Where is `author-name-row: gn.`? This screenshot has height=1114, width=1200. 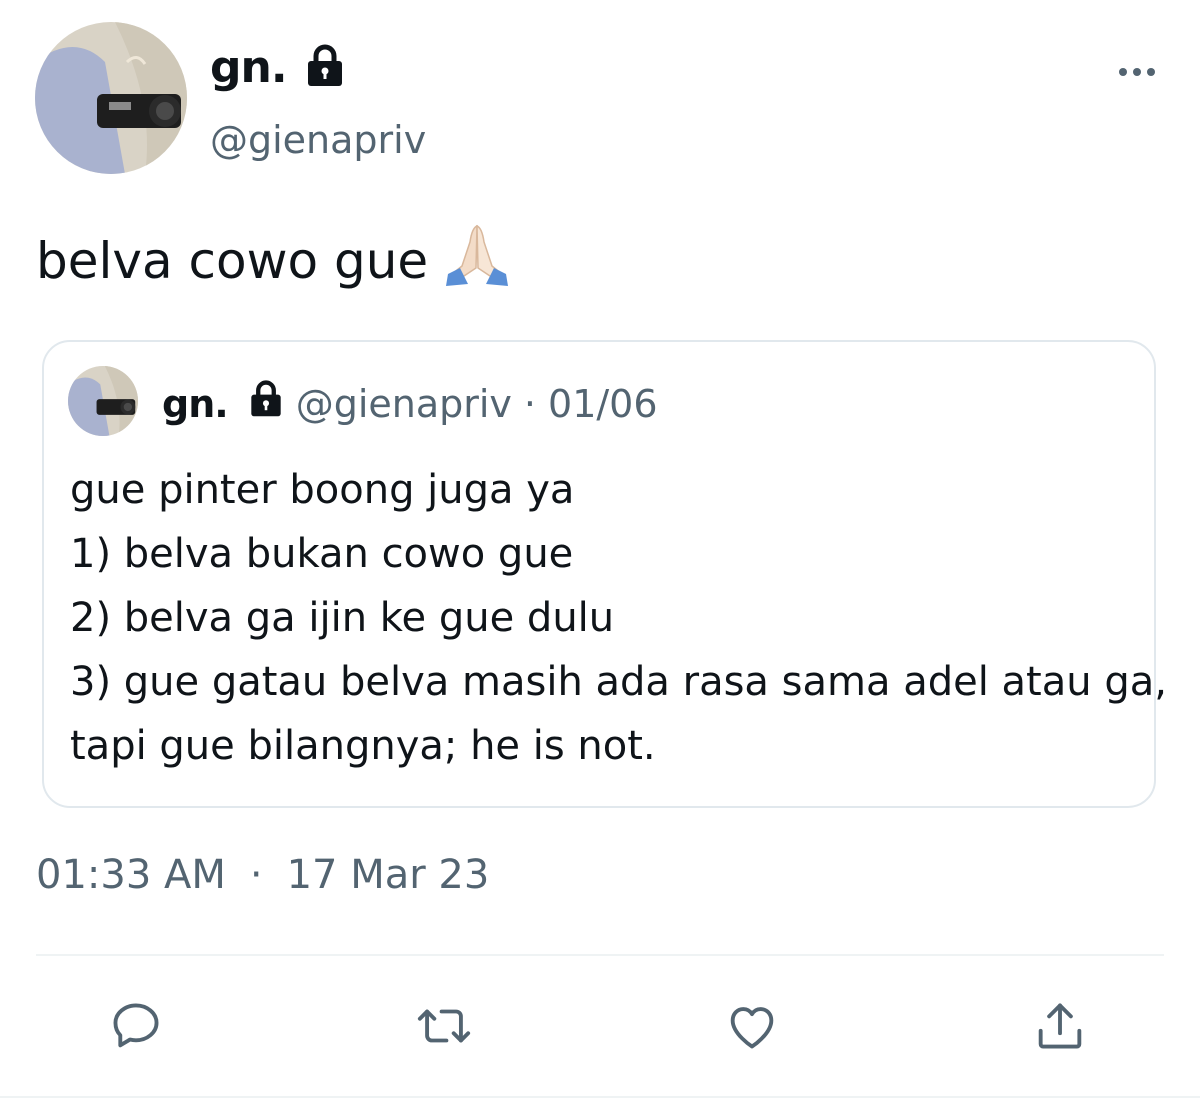 author-name-row: gn. is located at coordinates (277, 67).